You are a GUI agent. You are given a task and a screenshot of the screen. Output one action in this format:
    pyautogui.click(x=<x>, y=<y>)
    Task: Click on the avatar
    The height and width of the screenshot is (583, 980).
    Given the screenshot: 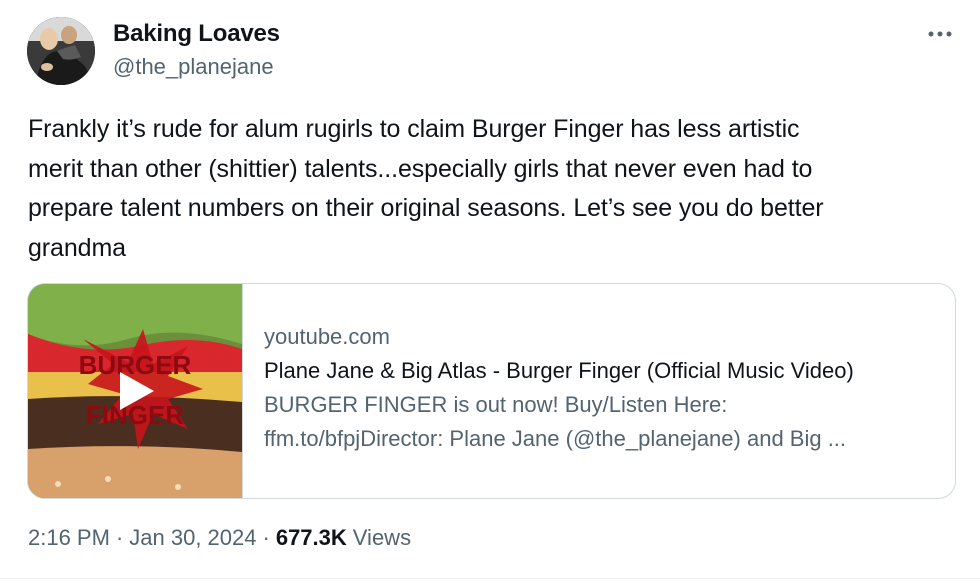 What is the action you would take?
    pyautogui.click(x=61, y=51)
    